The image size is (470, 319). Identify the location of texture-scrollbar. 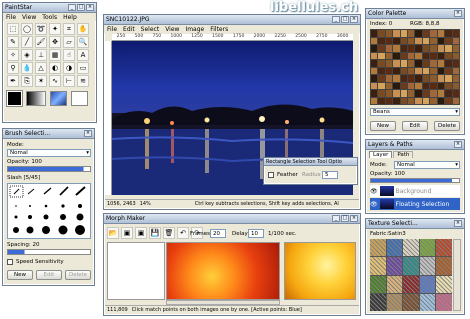
(457, 275).